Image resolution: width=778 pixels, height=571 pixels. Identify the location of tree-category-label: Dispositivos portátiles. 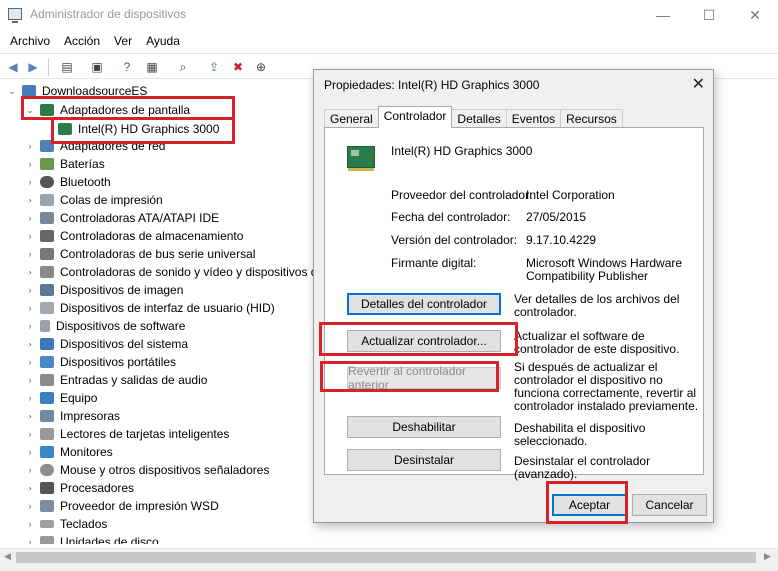
(118, 362).